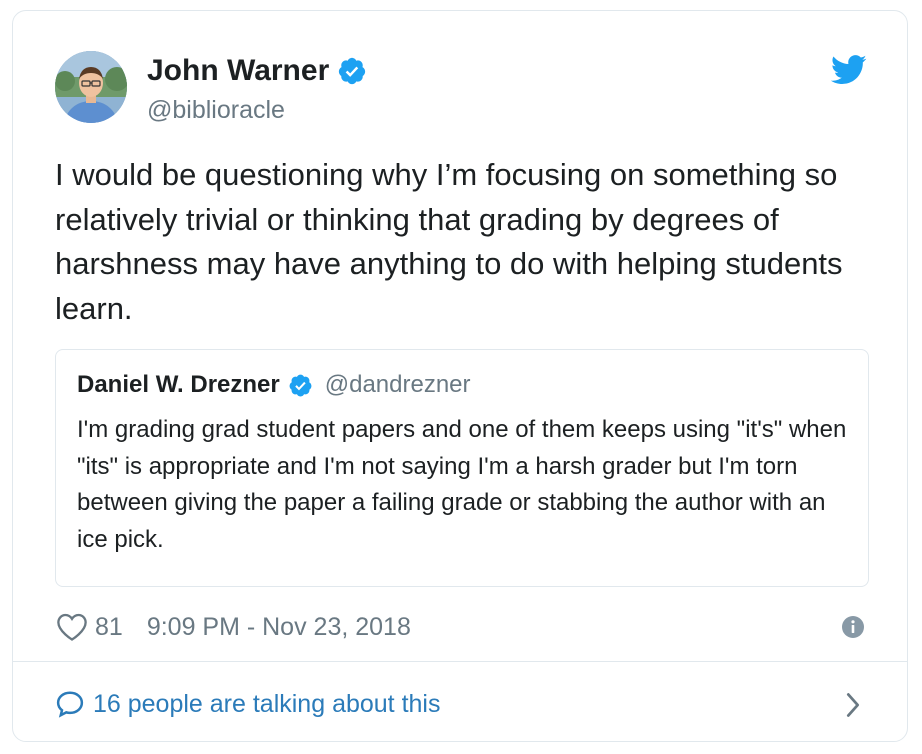 Image resolution: width=922 pixels, height=754 pixels. Describe the element at coordinates (178, 384) in the screenshot. I see `quoted-author-name: Daniel W. Drezner` at that location.